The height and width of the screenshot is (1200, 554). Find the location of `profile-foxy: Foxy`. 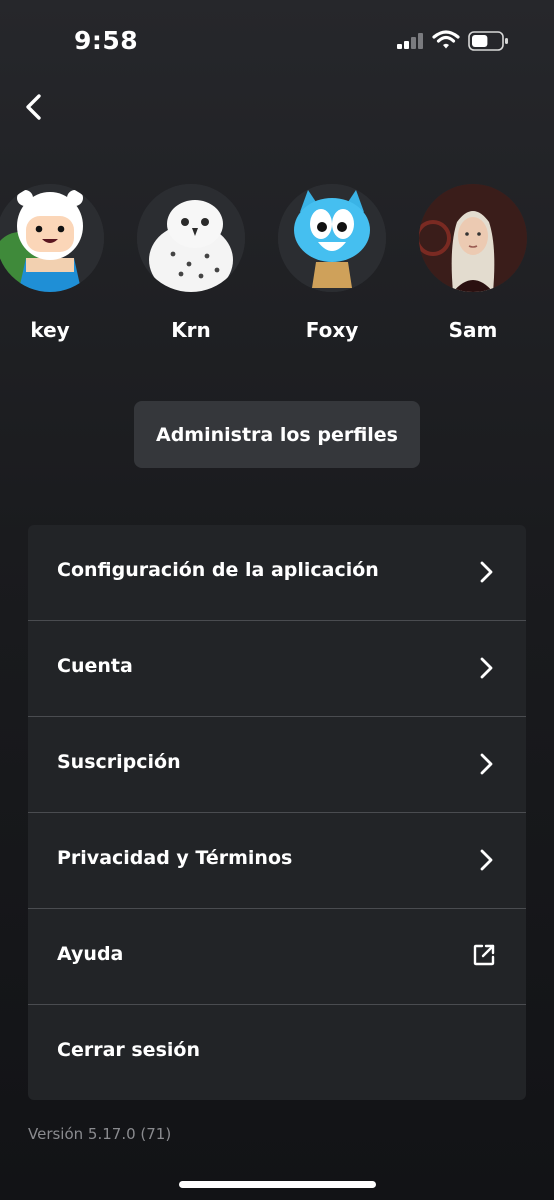

profile-foxy: Foxy is located at coordinates (332, 263).